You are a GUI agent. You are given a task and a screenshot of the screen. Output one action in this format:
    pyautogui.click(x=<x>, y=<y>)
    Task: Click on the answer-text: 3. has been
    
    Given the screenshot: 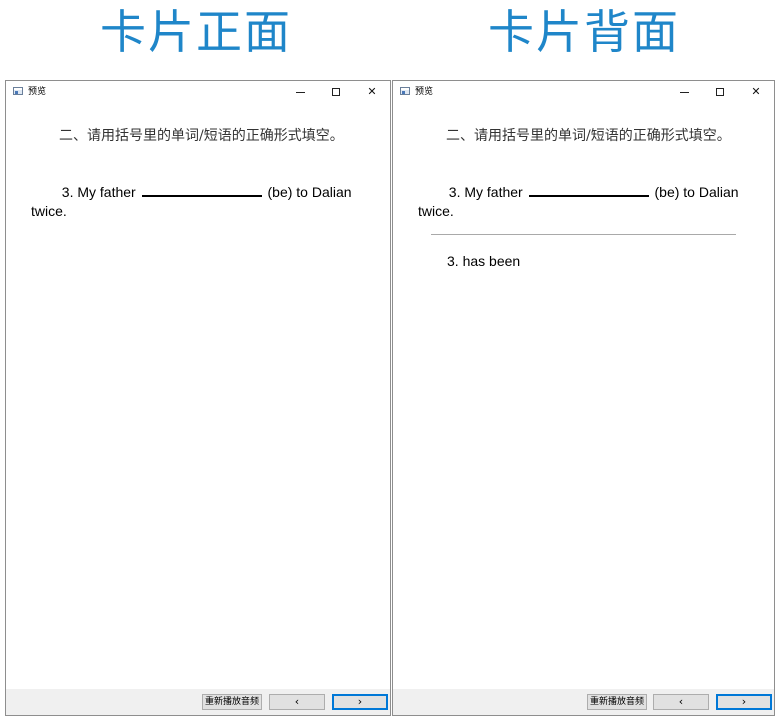 What is the action you would take?
    pyautogui.click(x=484, y=261)
    